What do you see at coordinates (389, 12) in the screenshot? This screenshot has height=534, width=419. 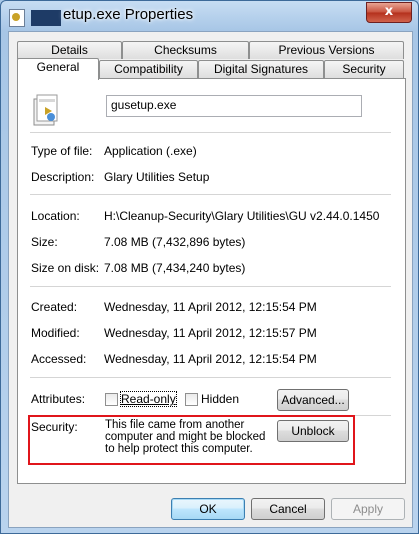 I see `close-button: x` at bounding box center [389, 12].